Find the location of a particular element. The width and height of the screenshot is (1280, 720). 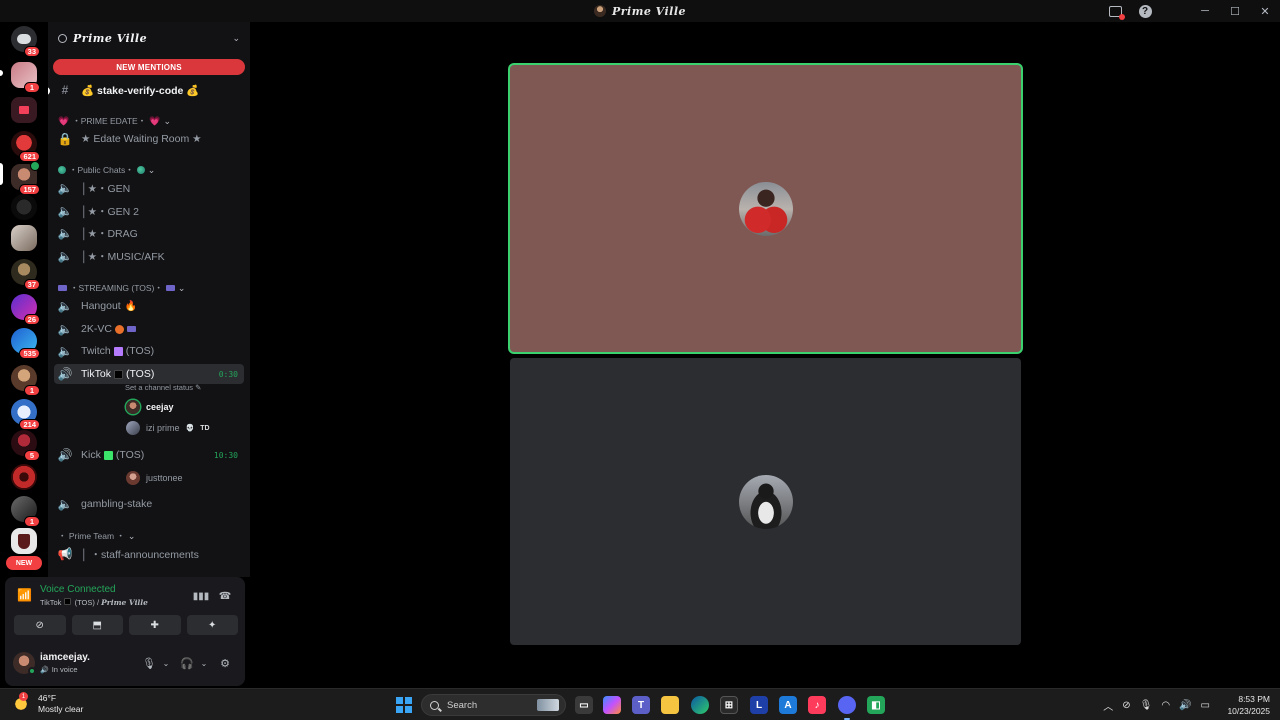

volume-icon: 🔊 is located at coordinates (1185, 705).